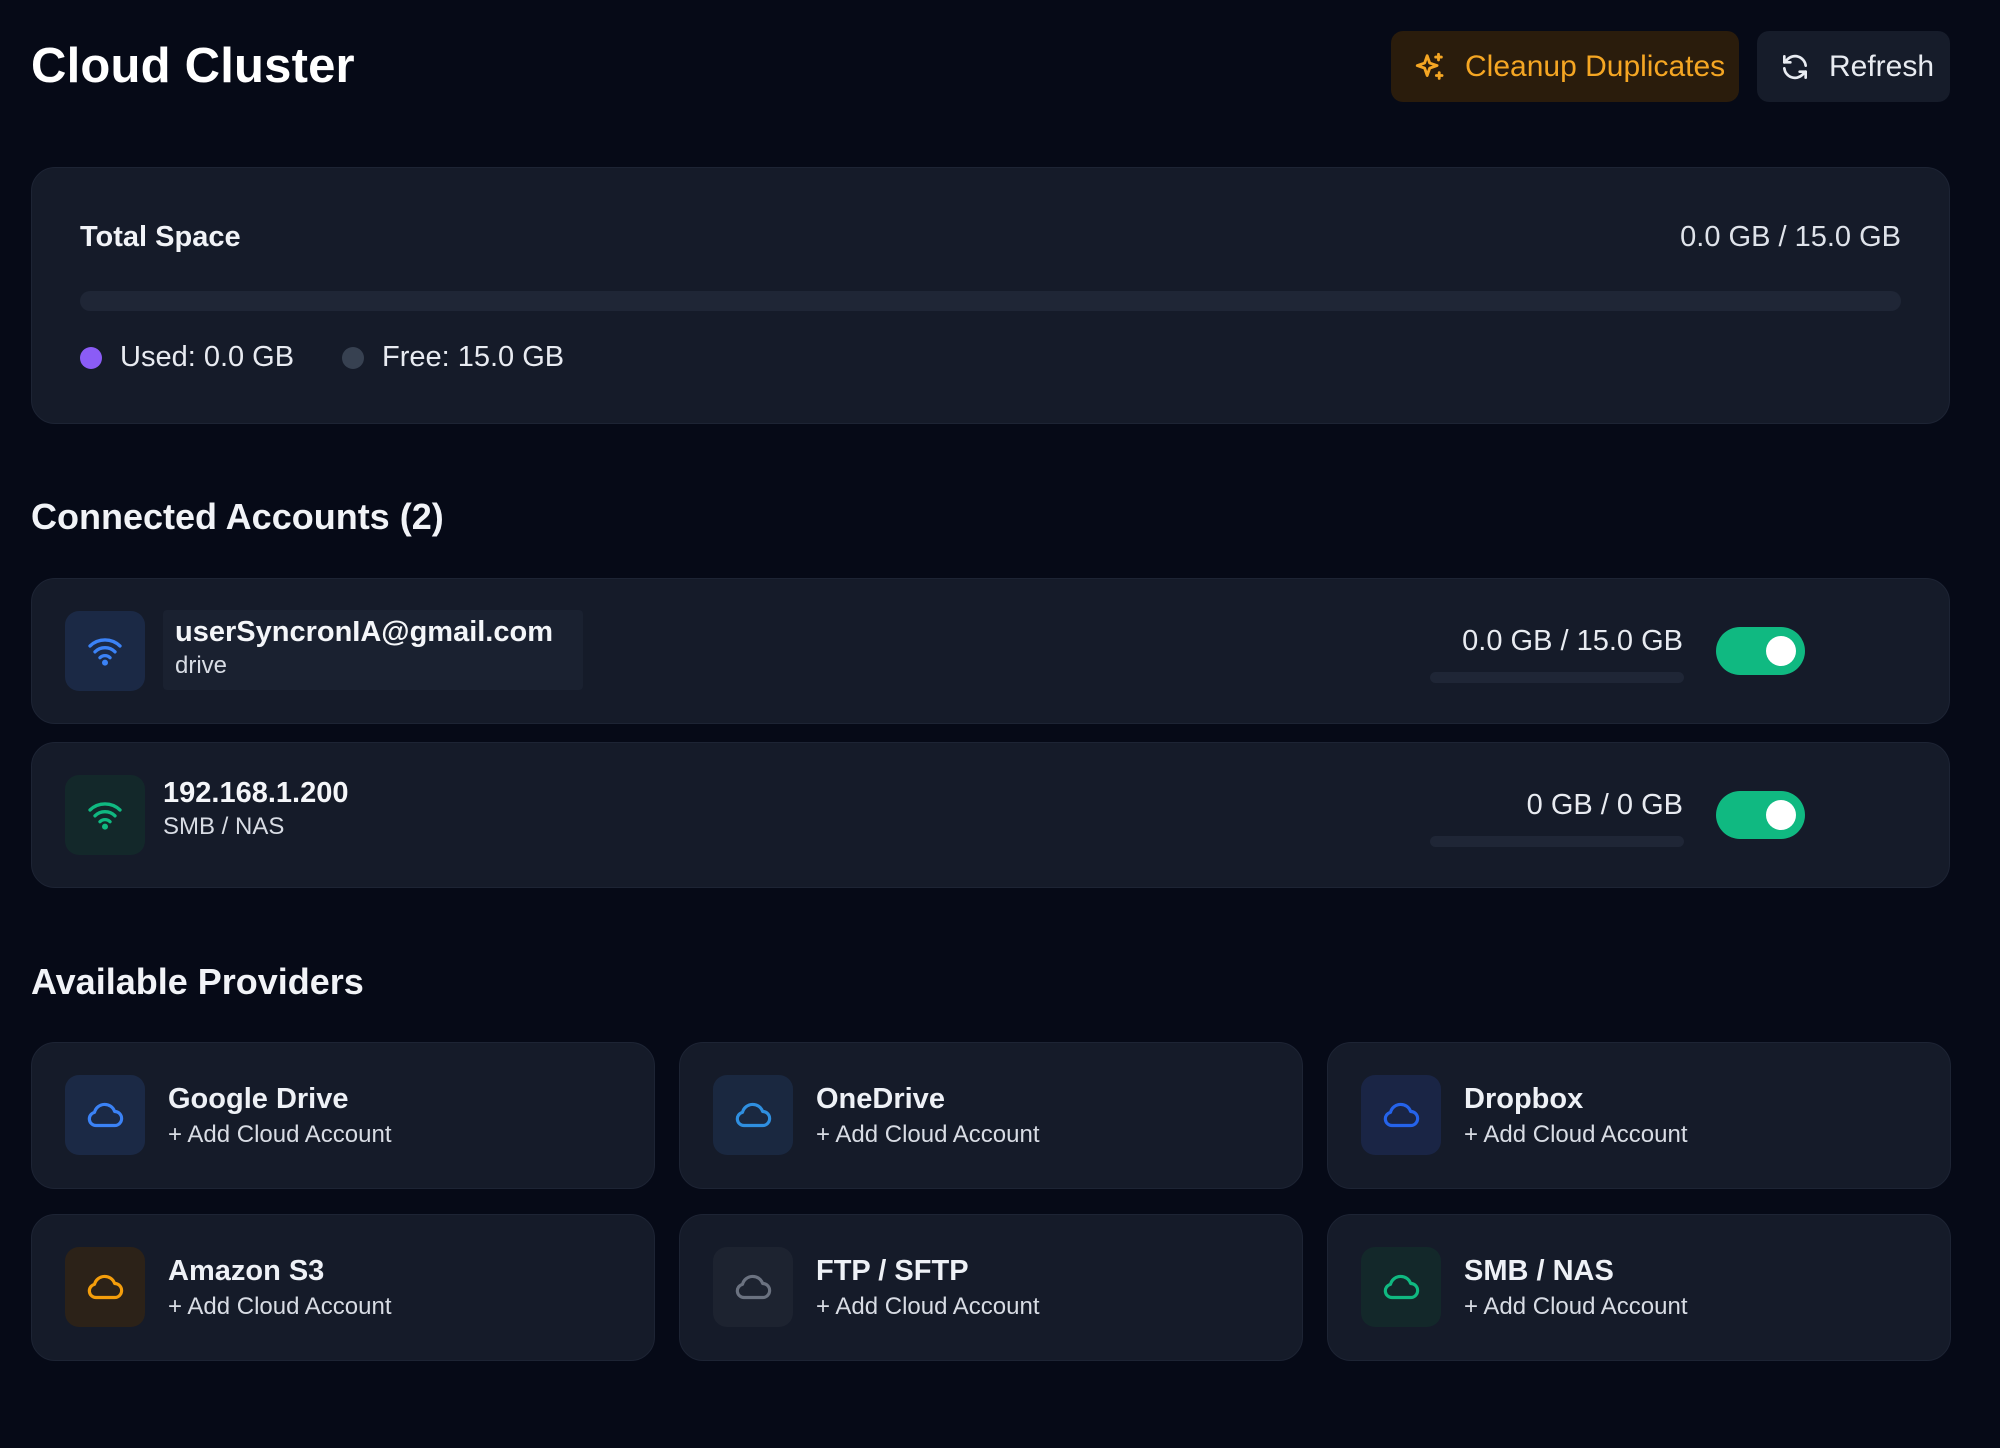 This screenshot has height=1448, width=2000. I want to click on legend-free: Free: 15.0 GB, so click(453, 357).